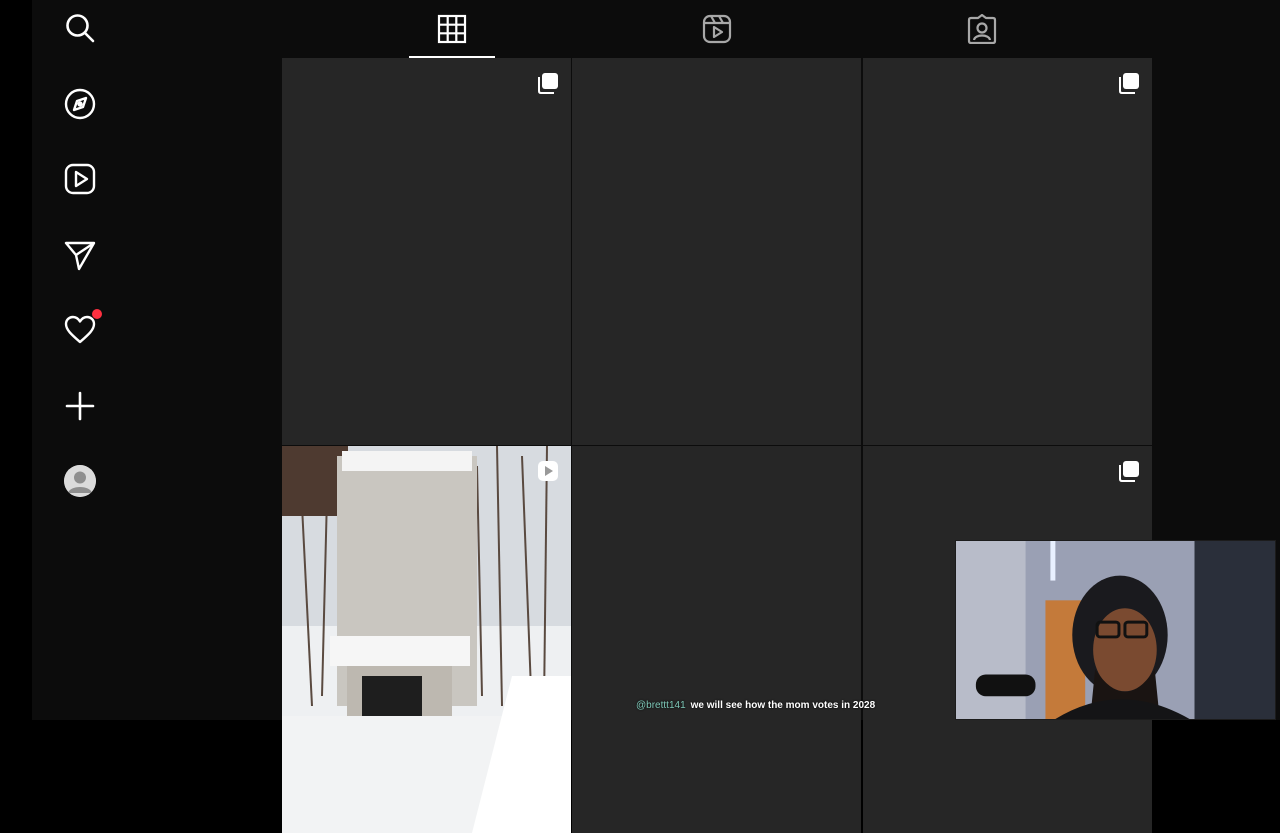 The width and height of the screenshot is (1280, 833). I want to click on snowy-fireplace-photo, so click(426, 639).